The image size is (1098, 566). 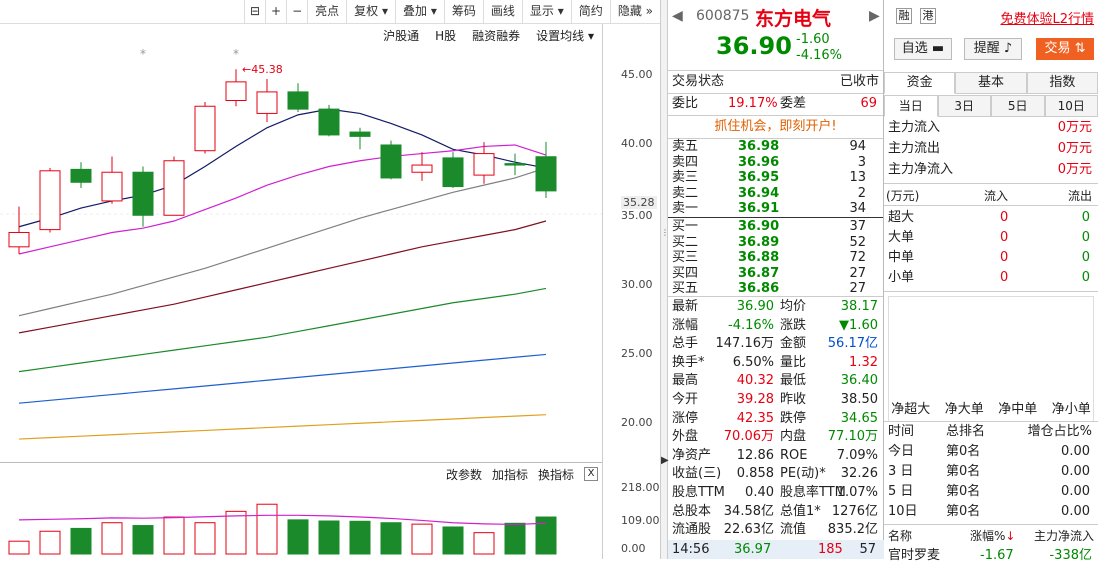 What do you see at coordinates (326, 11) in the screenshot?
I see `toolbar-highlight: 亮点` at bounding box center [326, 11].